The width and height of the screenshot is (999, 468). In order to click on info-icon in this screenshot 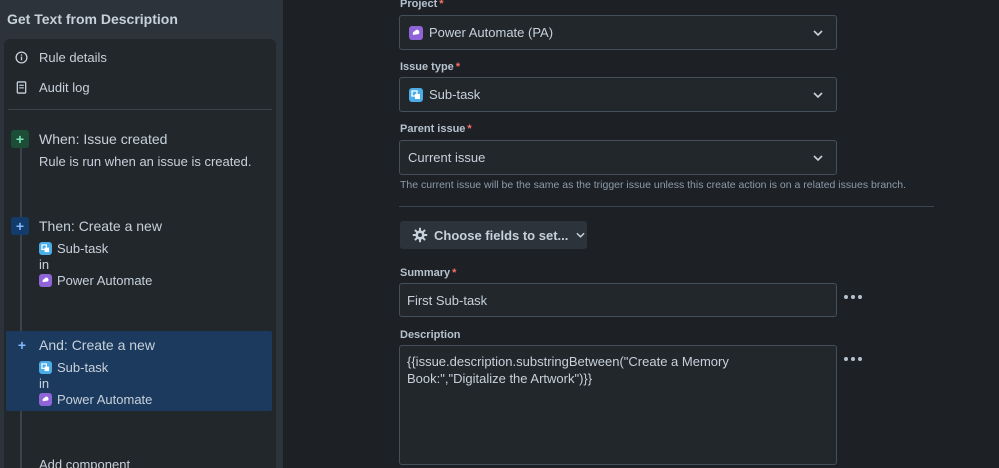, I will do `click(21, 57)`.